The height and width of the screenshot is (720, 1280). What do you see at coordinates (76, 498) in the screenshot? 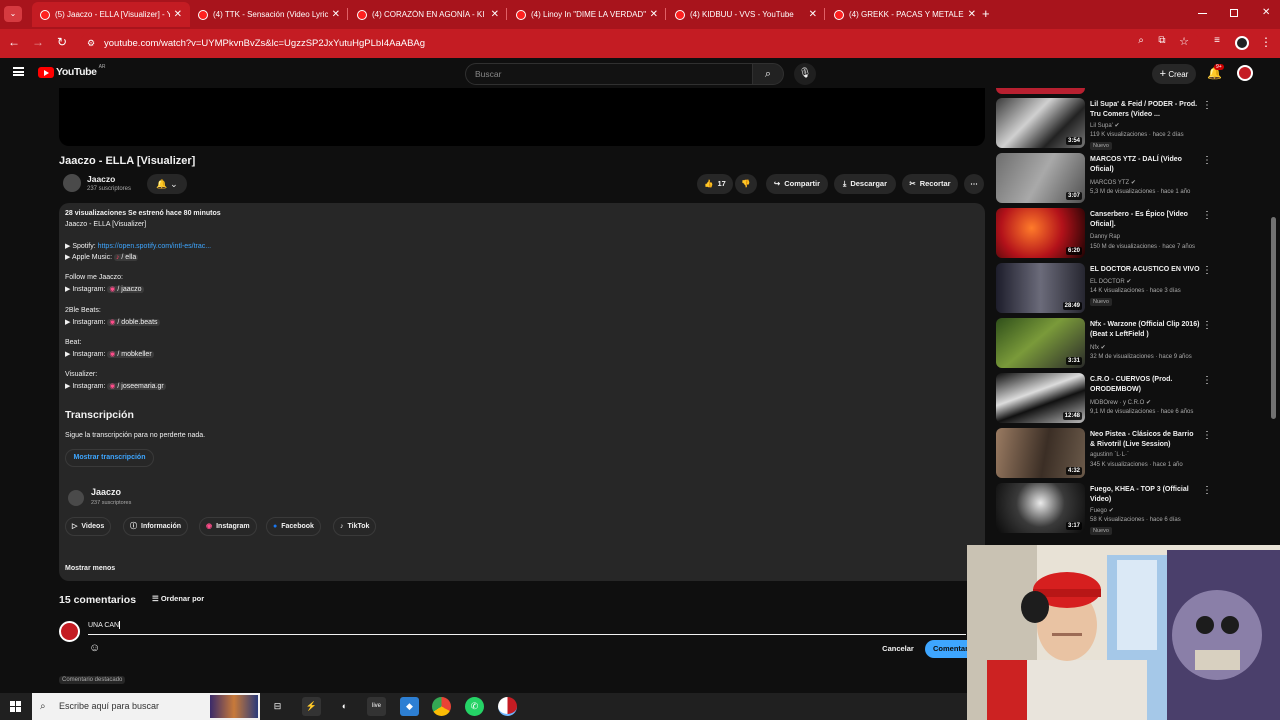
I see `channel-card-avatar` at bounding box center [76, 498].